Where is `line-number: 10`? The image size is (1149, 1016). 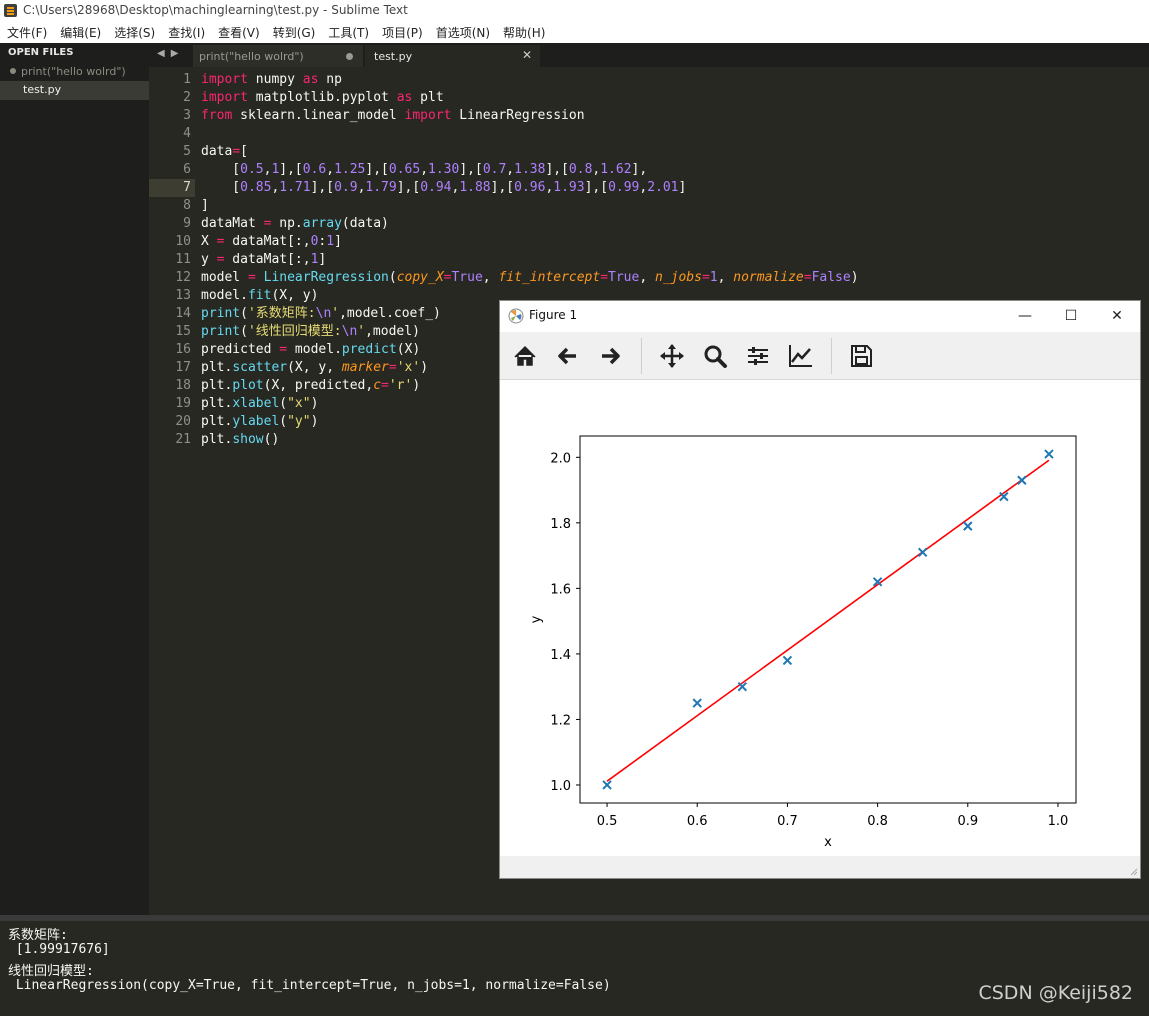 line-number: 10 is located at coordinates (183, 241).